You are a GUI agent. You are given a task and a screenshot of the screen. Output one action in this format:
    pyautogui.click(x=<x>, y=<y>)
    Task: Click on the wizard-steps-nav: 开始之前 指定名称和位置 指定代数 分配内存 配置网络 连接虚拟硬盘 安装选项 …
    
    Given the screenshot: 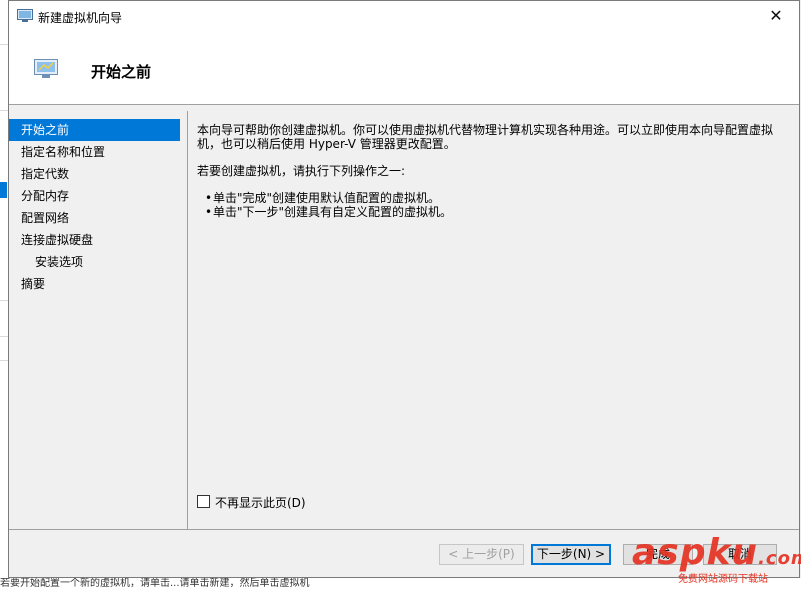 What is the action you would take?
    pyautogui.click(x=94, y=207)
    